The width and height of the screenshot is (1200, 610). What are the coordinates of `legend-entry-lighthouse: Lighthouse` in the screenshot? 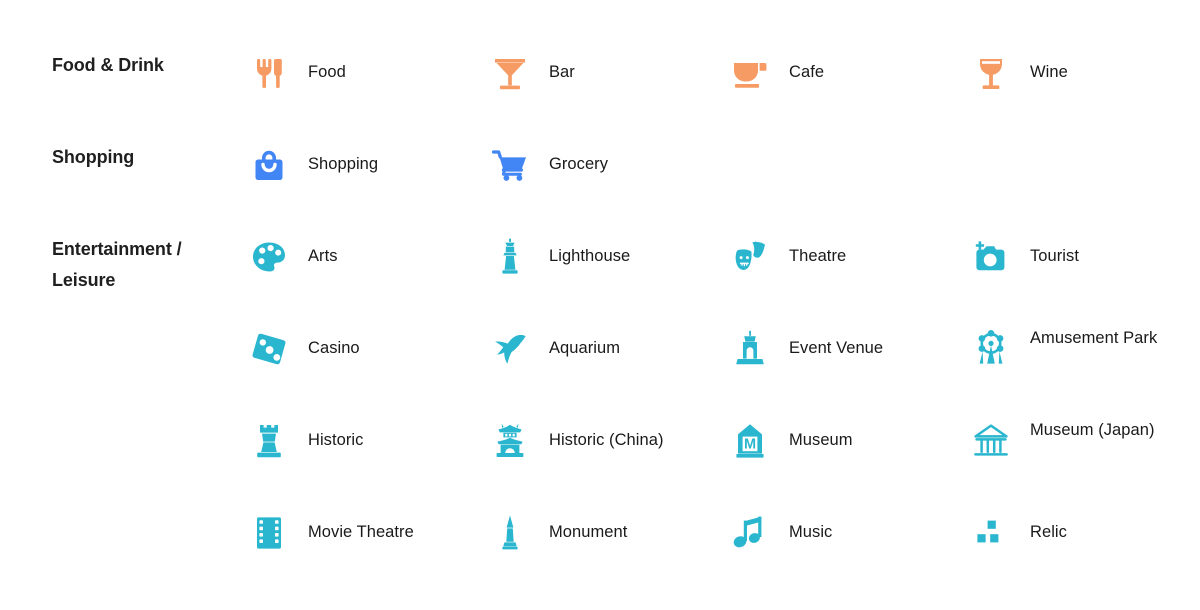 It's located at (558, 262).